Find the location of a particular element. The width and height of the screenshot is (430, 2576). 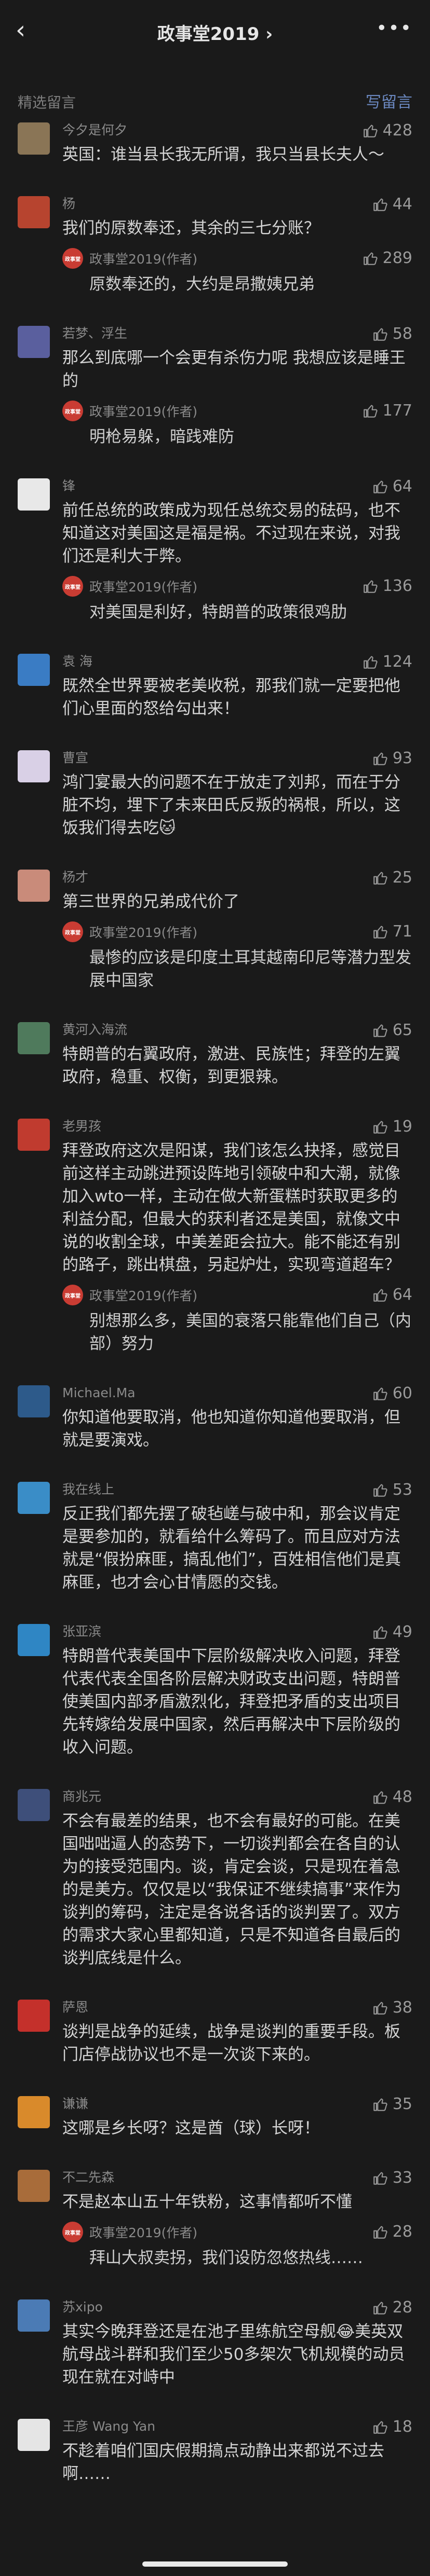

like-button: 124 is located at coordinates (387, 662).